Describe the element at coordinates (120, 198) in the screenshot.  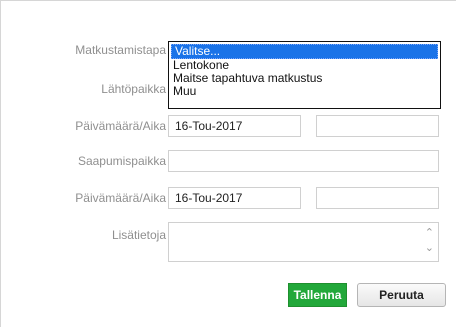
I see `arrival-datetime-label: Päivämäärä/Aika` at that location.